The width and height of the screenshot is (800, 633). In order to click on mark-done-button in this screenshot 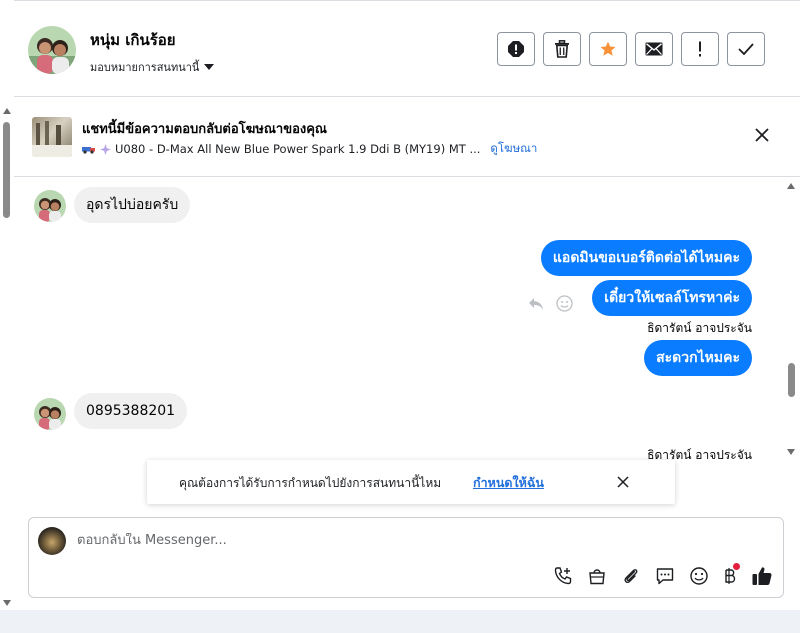, I will do `click(746, 49)`.